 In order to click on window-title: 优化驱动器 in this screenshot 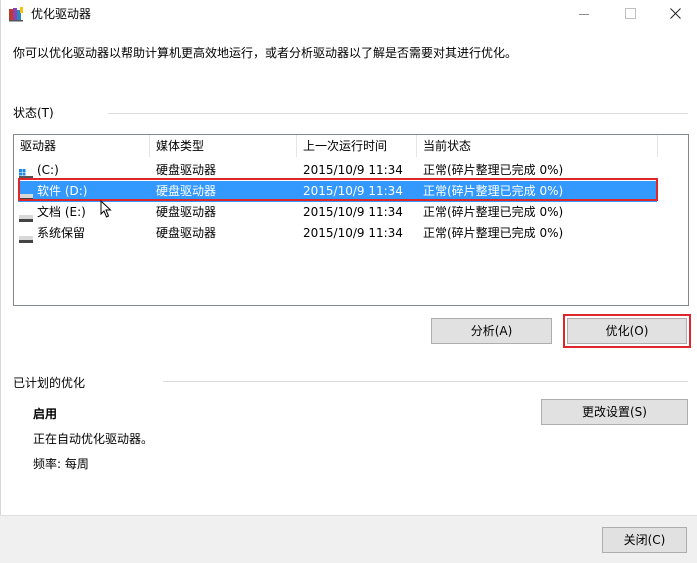, I will do `click(61, 14)`.